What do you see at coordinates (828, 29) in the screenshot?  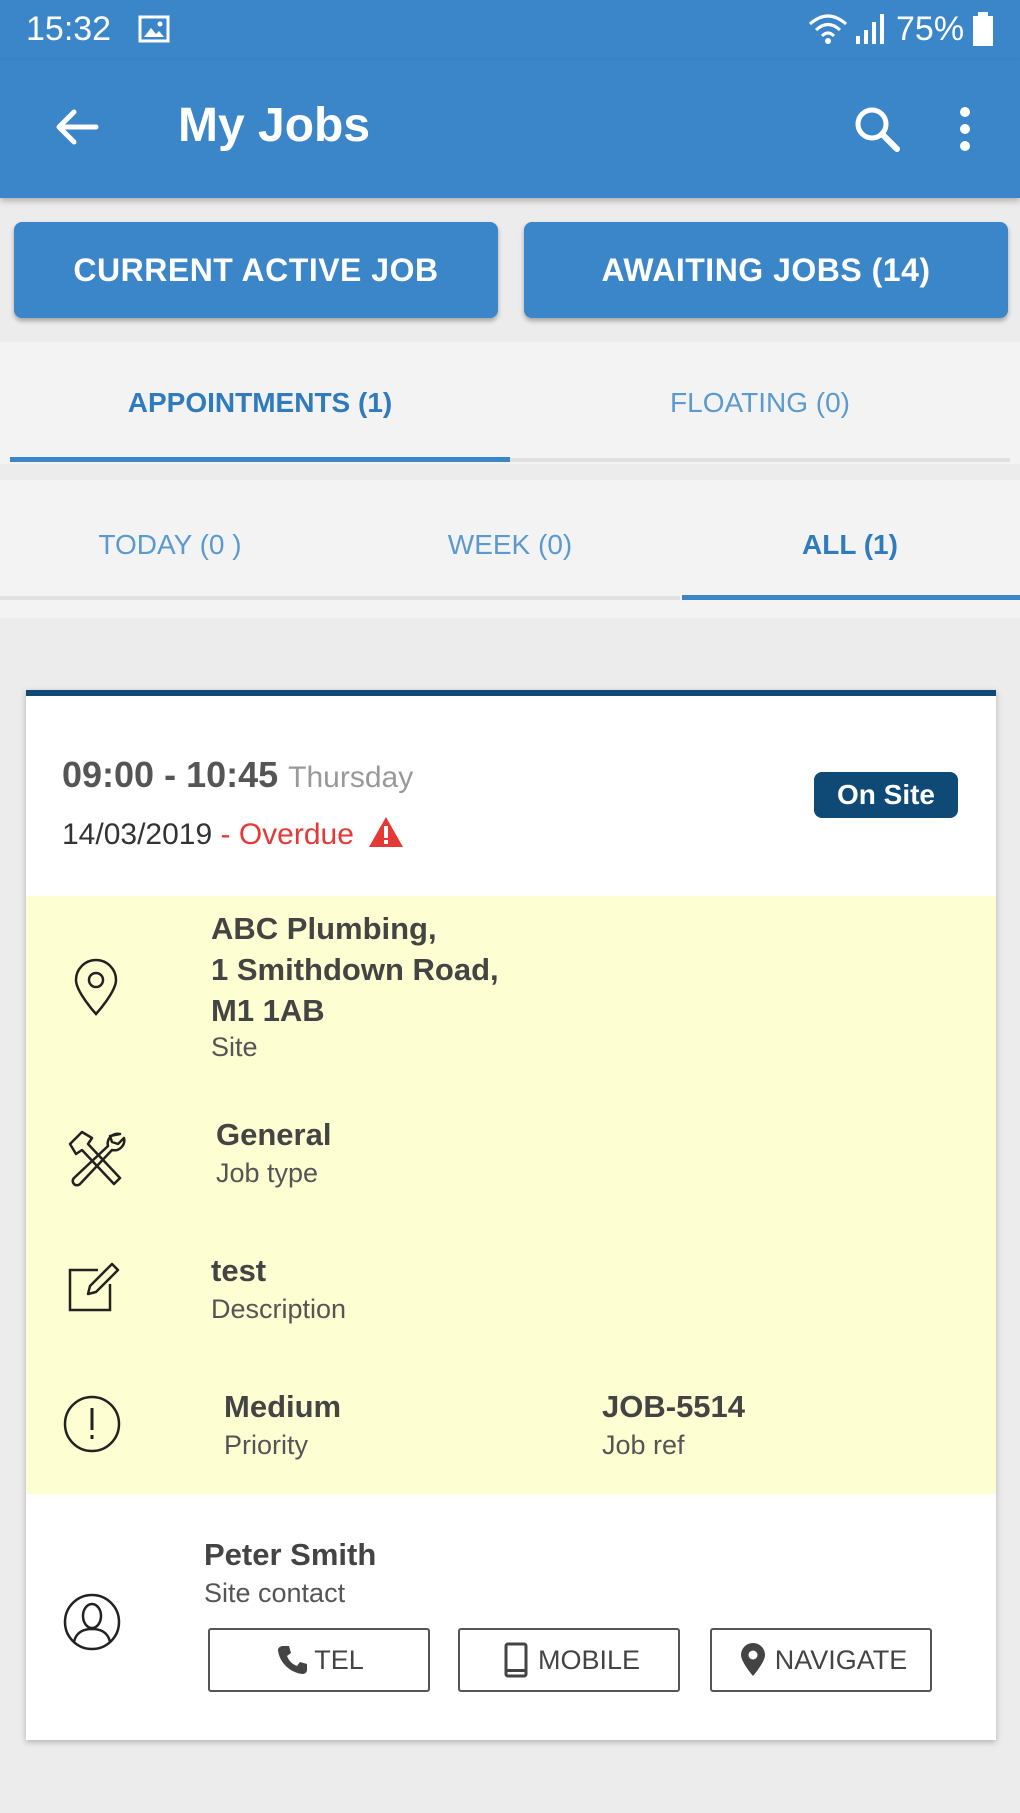 I see `wifi-icon` at bounding box center [828, 29].